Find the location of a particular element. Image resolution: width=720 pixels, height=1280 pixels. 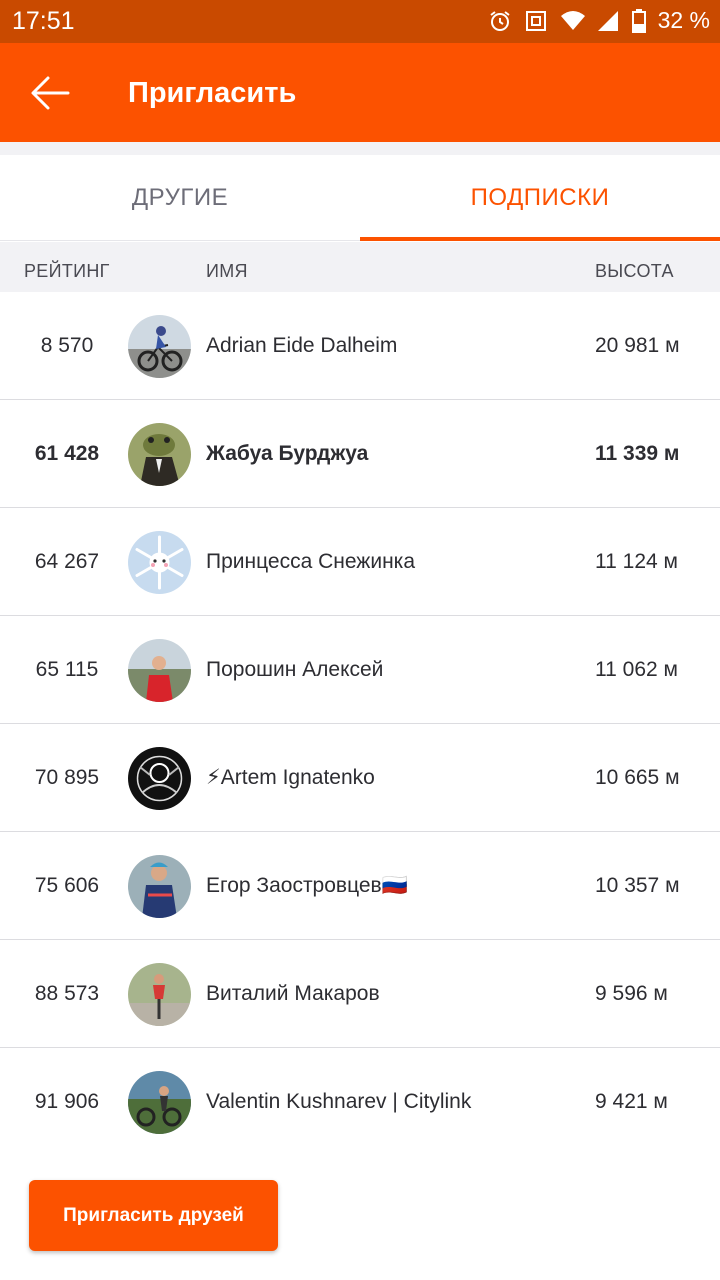

battery-icon is located at coordinates (638, 20).